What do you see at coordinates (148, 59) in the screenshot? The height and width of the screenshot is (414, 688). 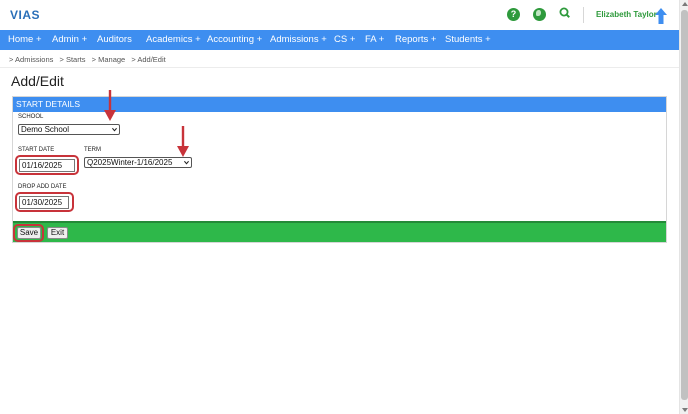 I see `breadcrumb-add-edit: > Add/Edit` at bounding box center [148, 59].